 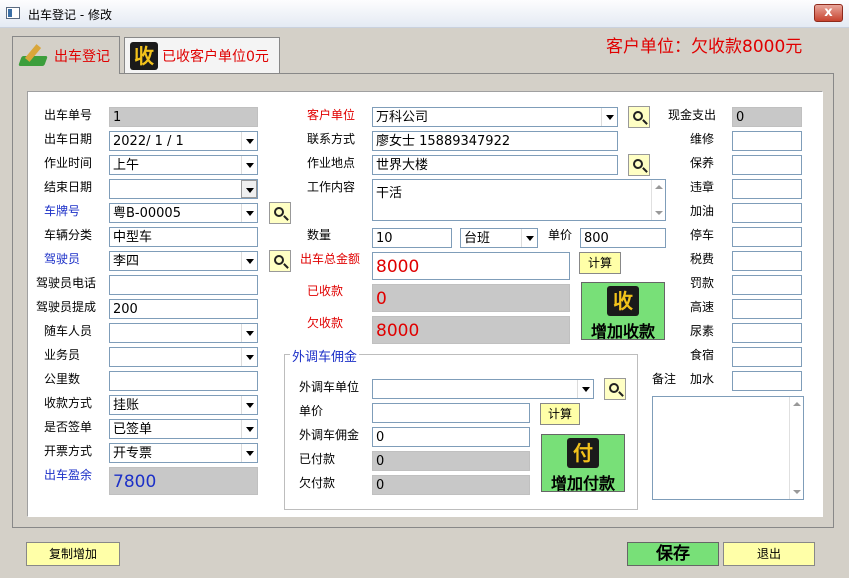 What do you see at coordinates (767, 213) in the screenshot?
I see `expense-field-fuel` at bounding box center [767, 213].